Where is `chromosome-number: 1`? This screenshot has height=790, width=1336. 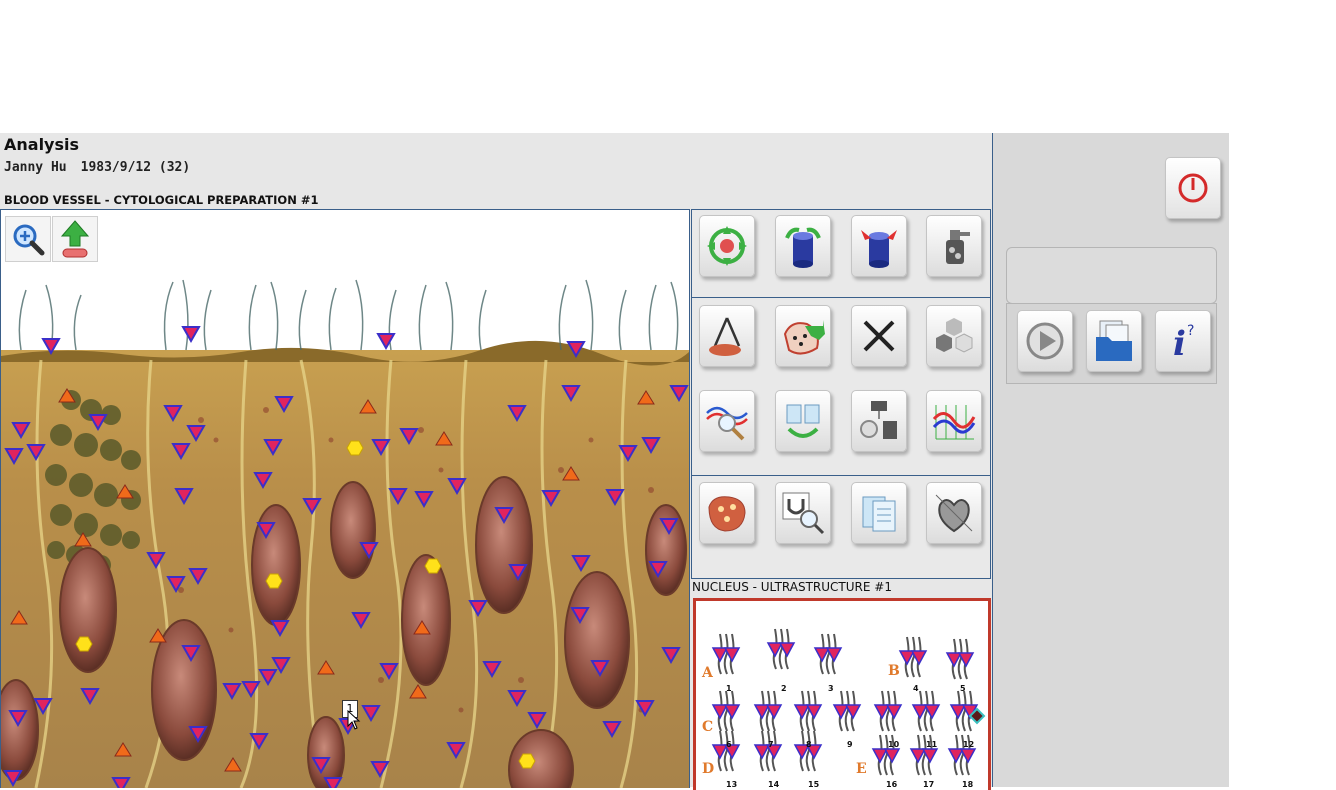
chromosome-number: 1 is located at coordinates (729, 688).